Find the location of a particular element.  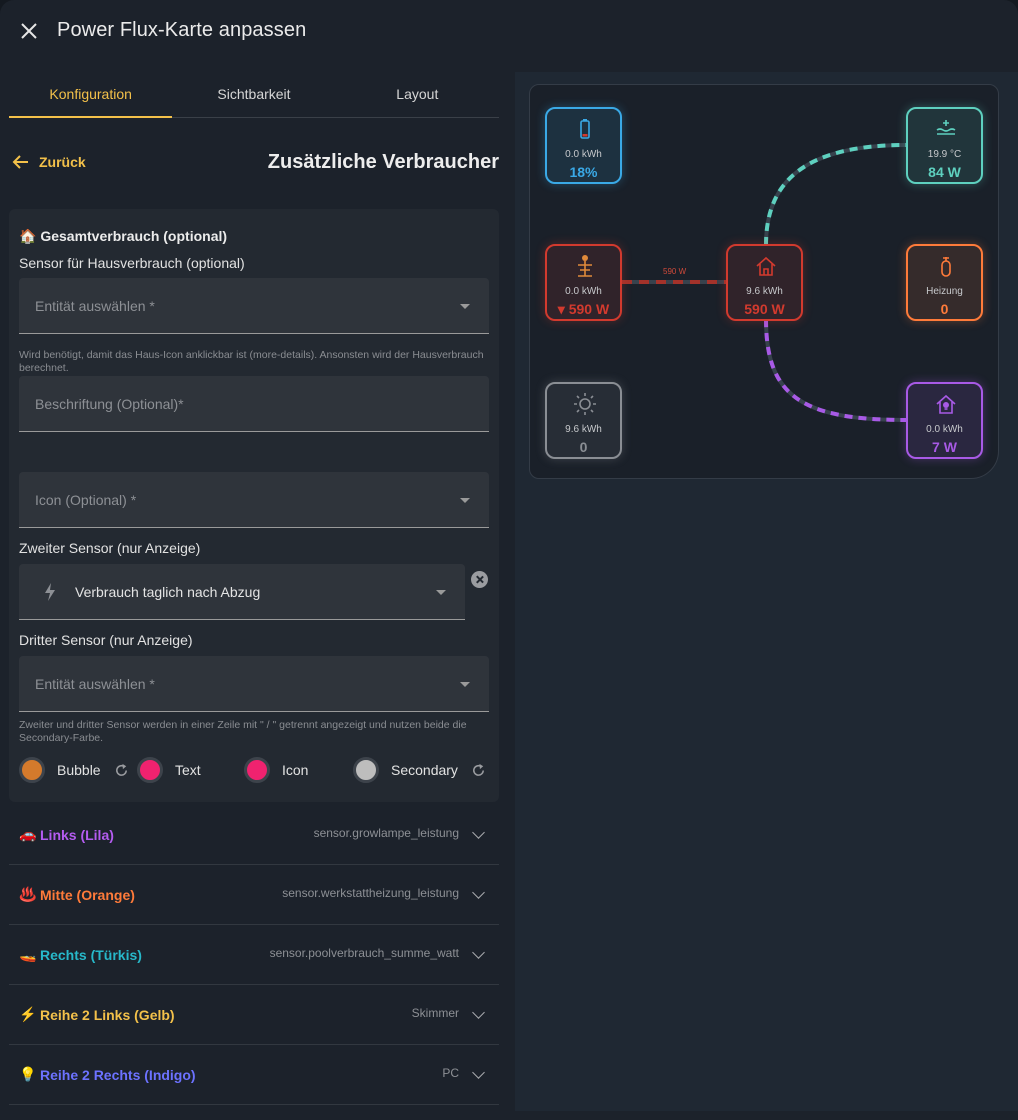

lightning-icon is located at coordinates (50, 592).